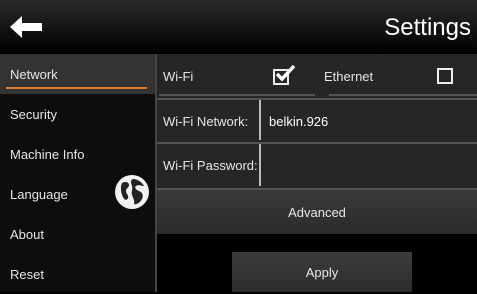 The height and width of the screenshot is (294, 477). I want to click on sidebar-item-label: About, so click(27, 234).